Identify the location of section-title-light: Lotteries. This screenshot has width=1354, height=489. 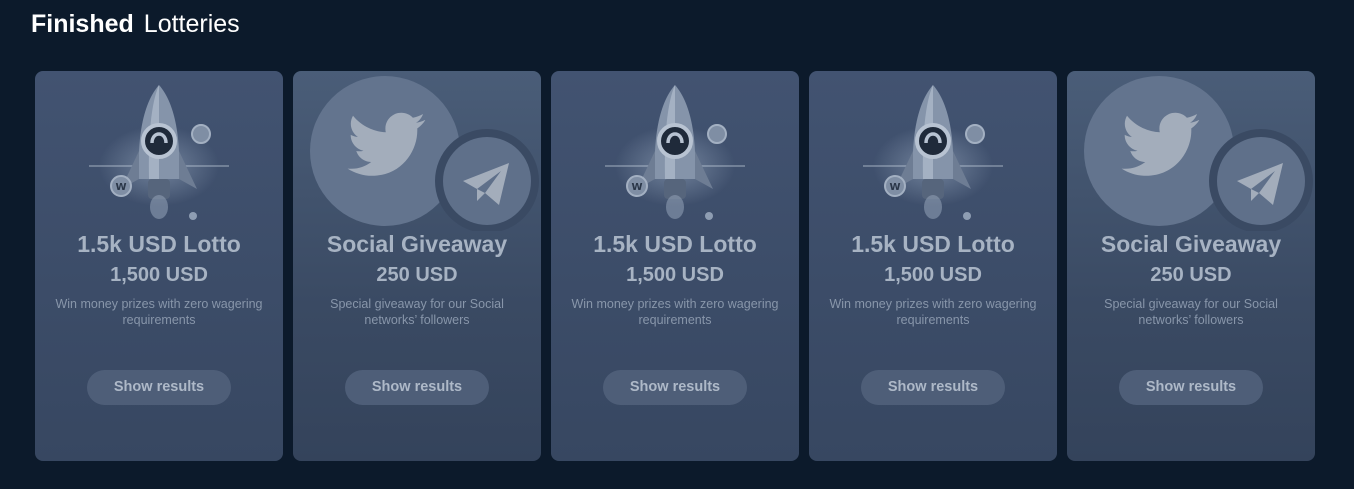
(191, 24).